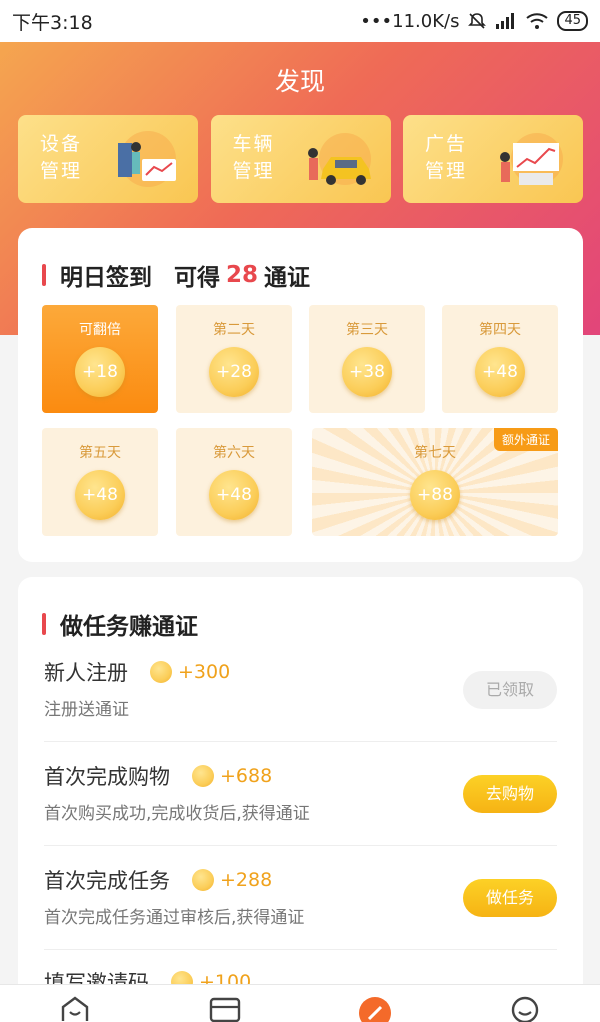  Describe the element at coordinates (197, 278) in the screenshot. I see `signin-title-get: 可得` at that location.